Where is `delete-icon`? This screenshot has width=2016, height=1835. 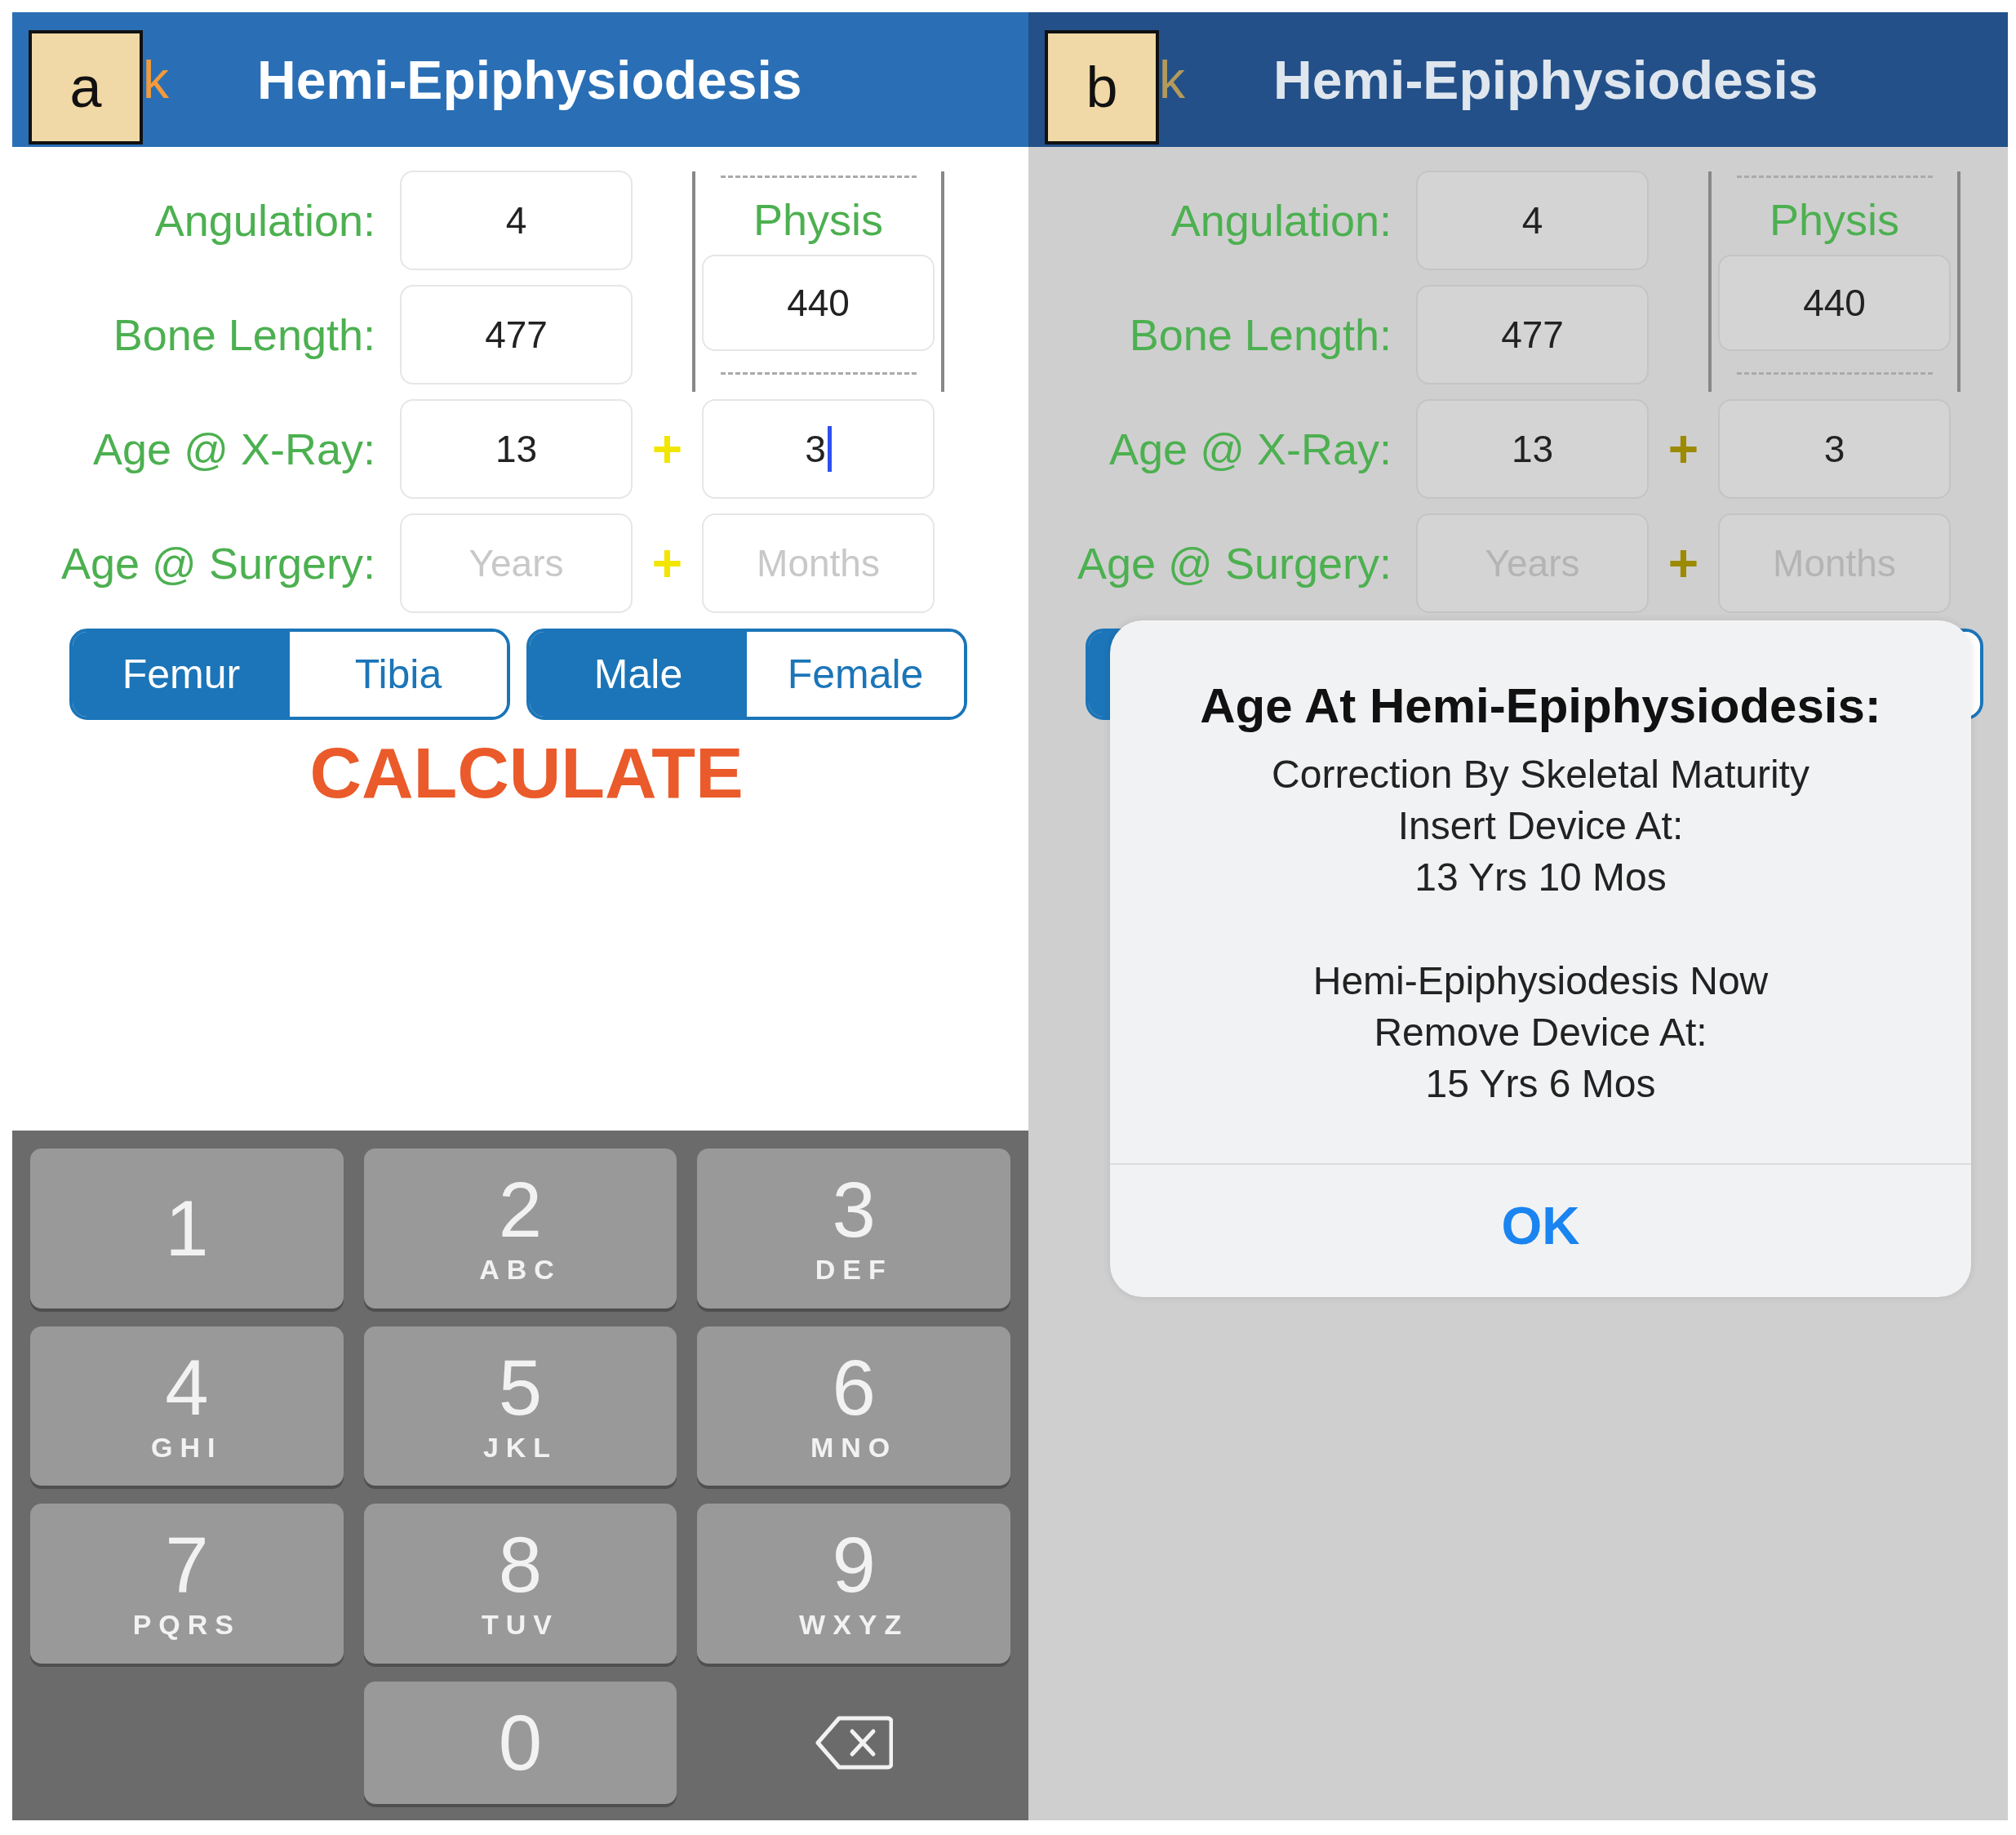 delete-icon is located at coordinates (854, 1743).